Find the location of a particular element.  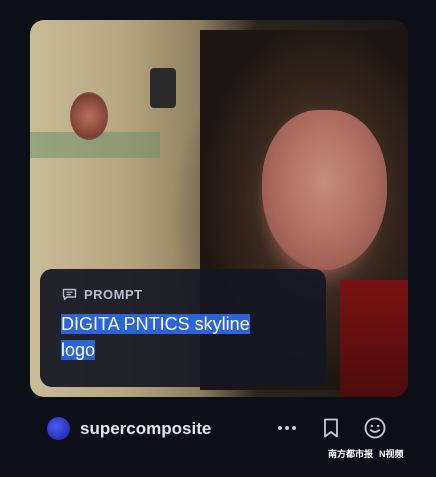

action-bar is located at coordinates (331, 428).